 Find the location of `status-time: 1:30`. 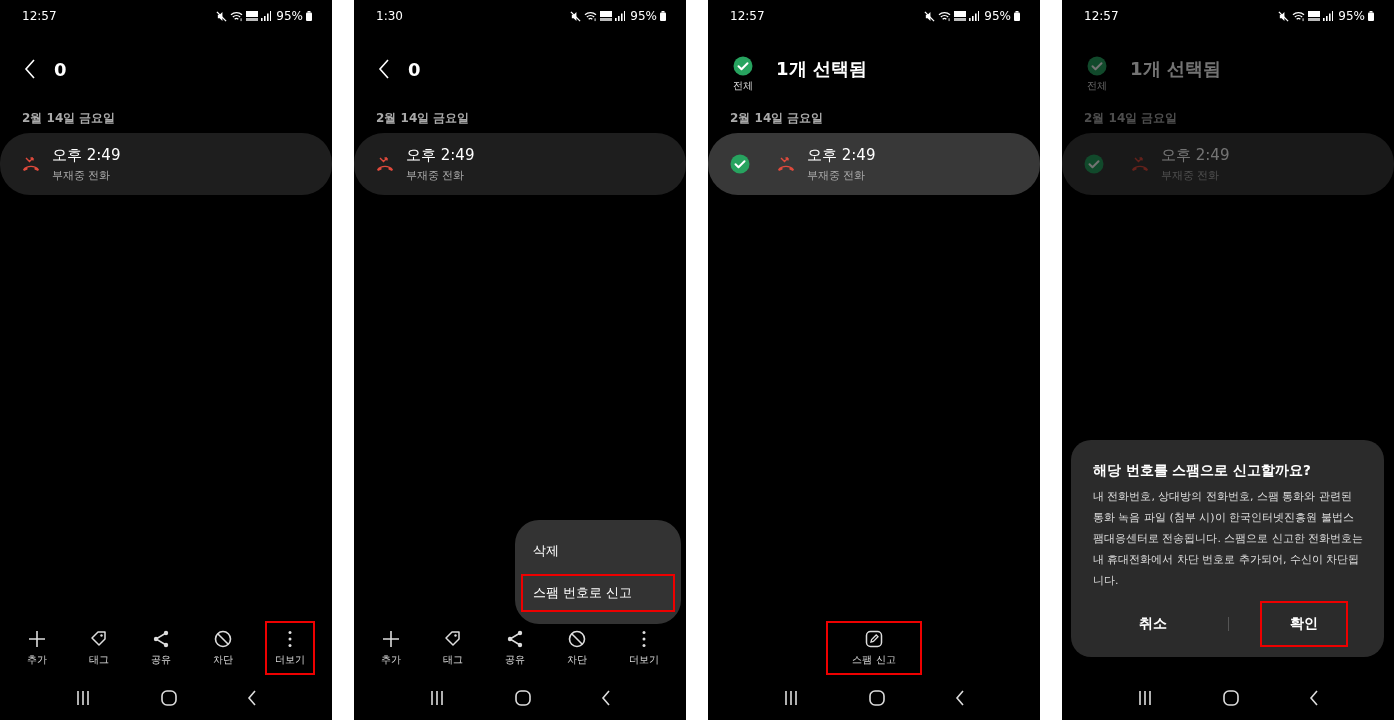

status-time: 1:30 is located at coordinates (389, 16).